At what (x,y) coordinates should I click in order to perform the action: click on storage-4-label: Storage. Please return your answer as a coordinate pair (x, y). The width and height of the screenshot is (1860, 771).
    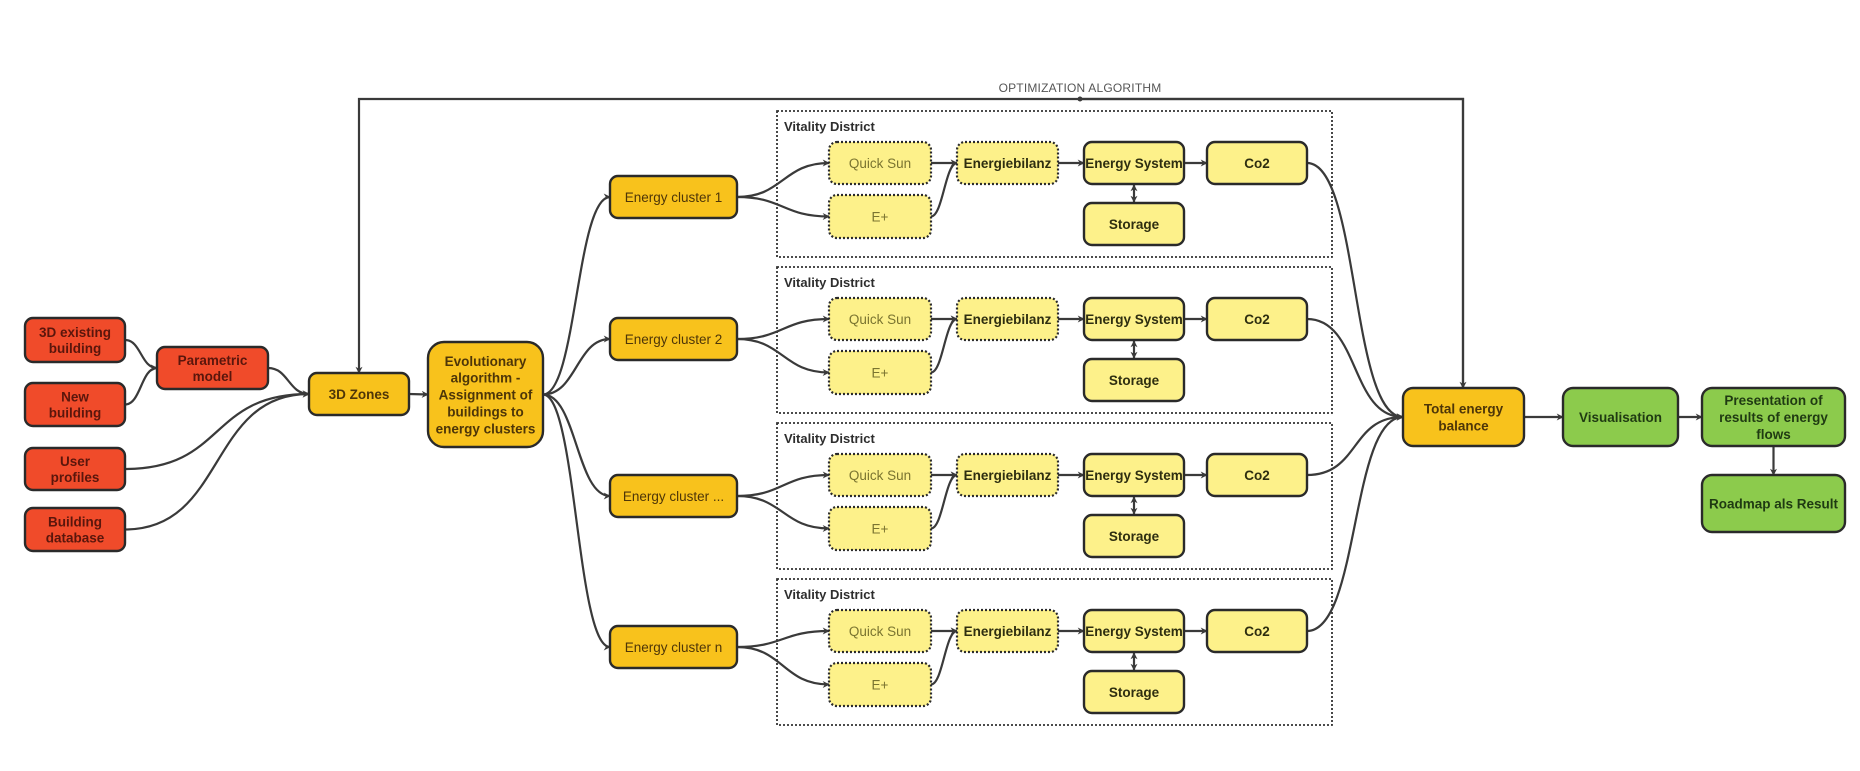
    Looking at the image, I should click on (1134, 692).